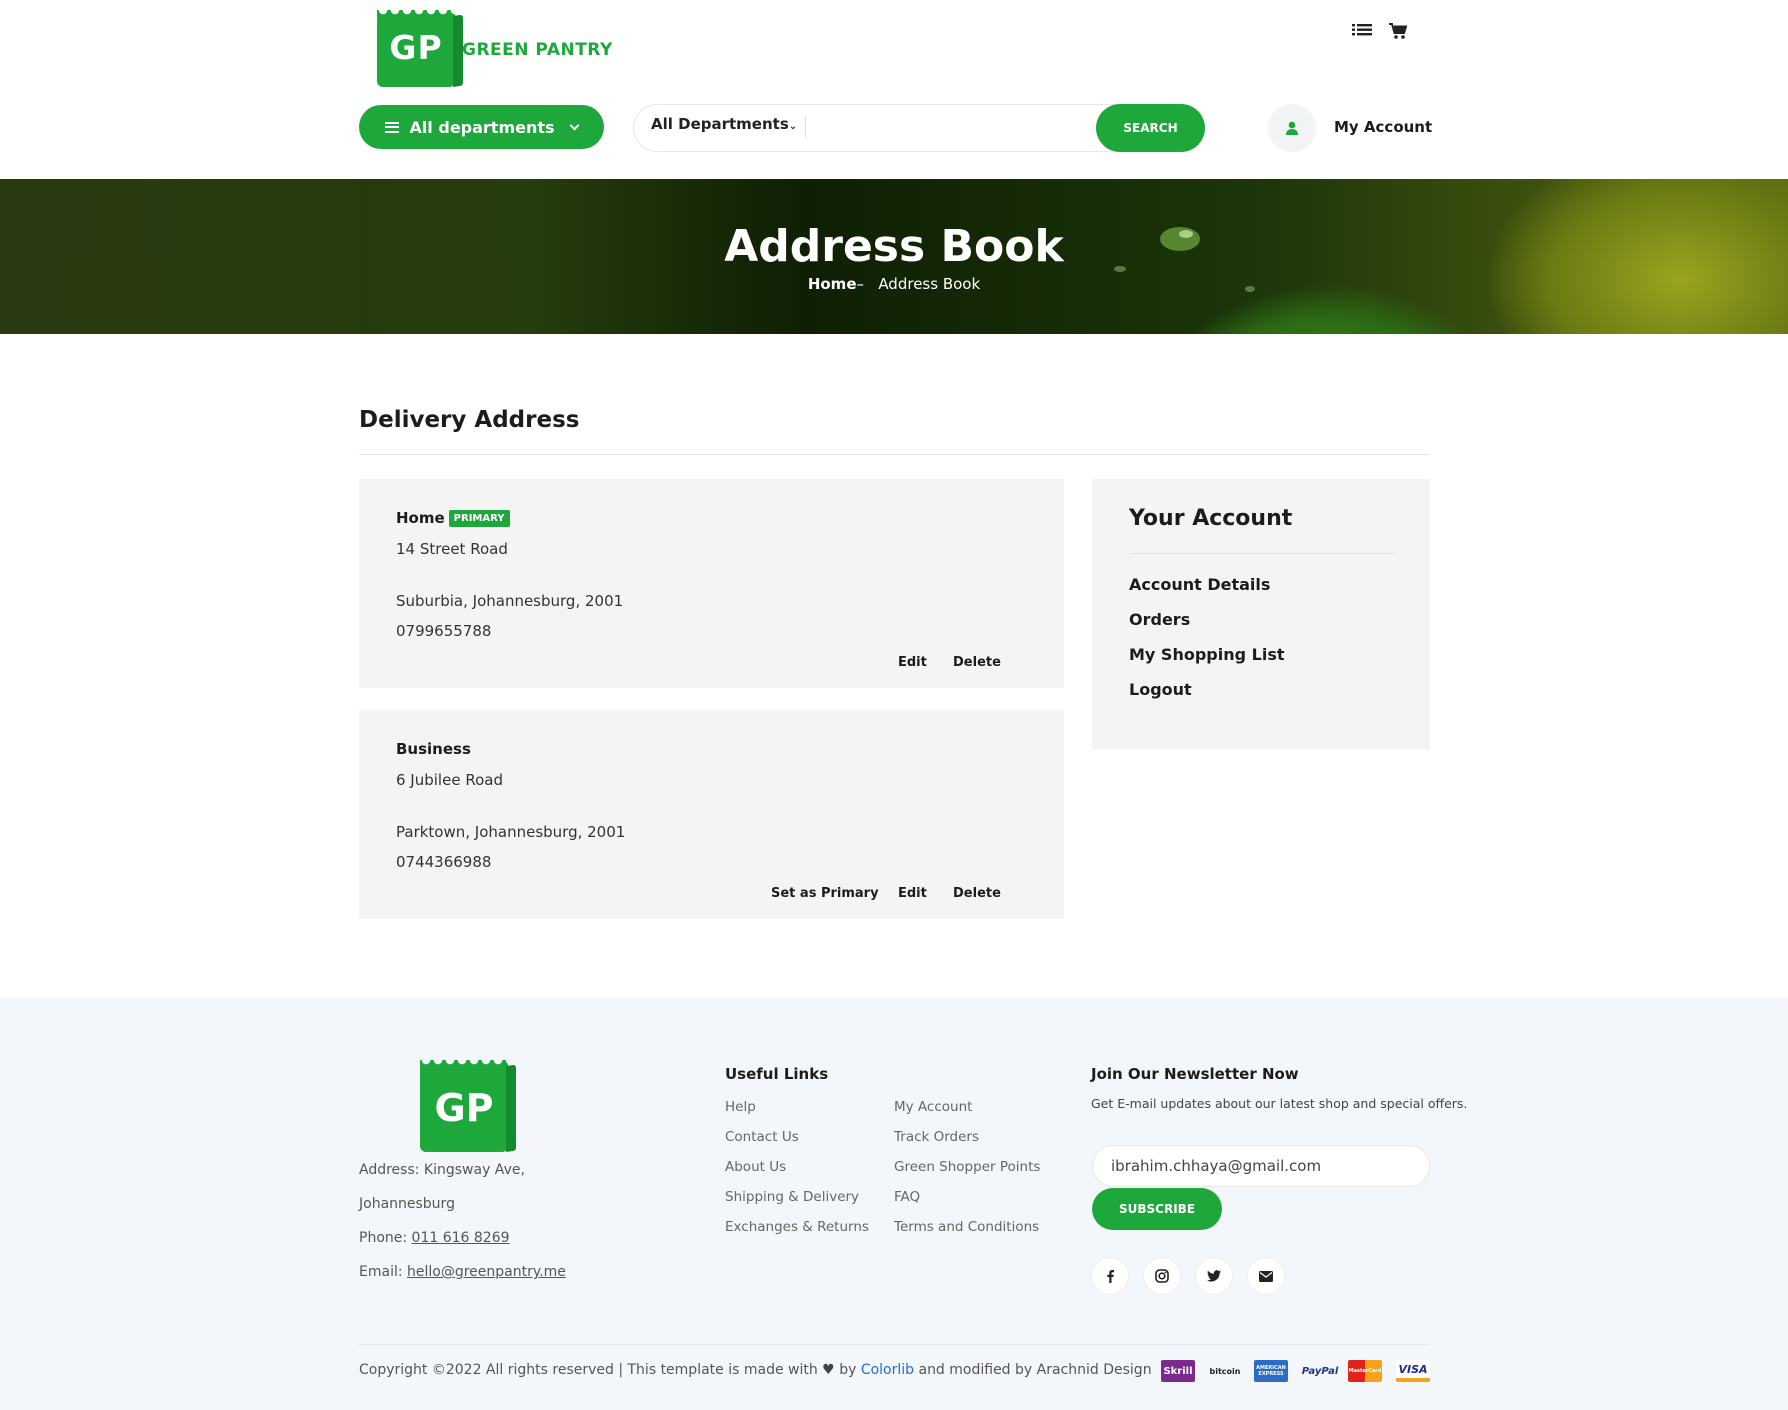  I want to click on all-departments-label: All departments, so click(482, 127).